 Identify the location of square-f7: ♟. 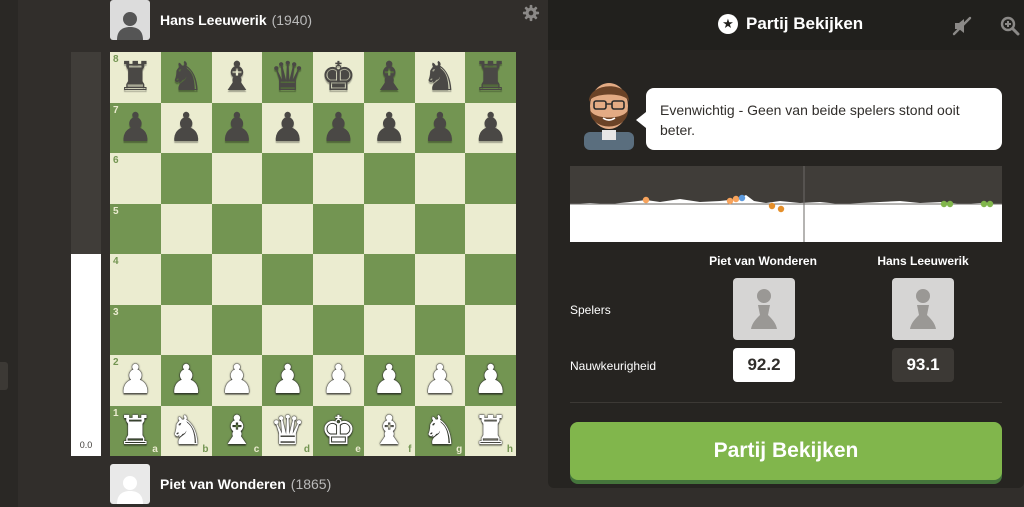
(389, 127).